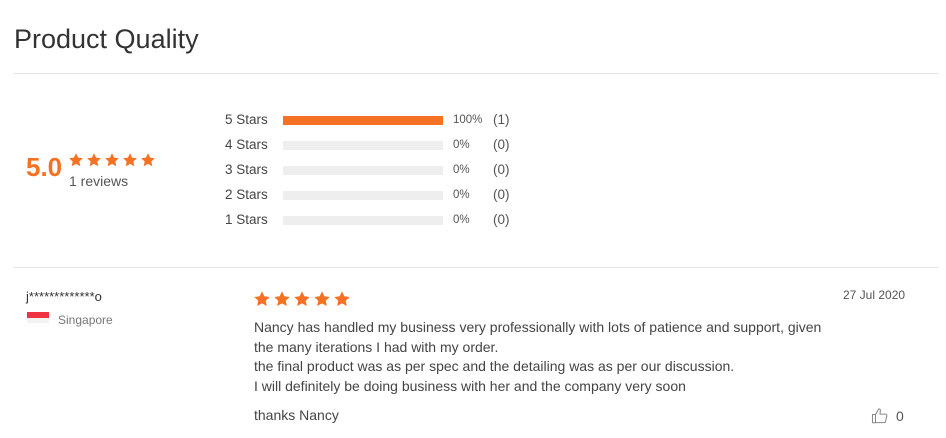 The width and height of the screenshot is (946, 438). I want to click on distribution-label: 1 Stars, so click(246, 219).